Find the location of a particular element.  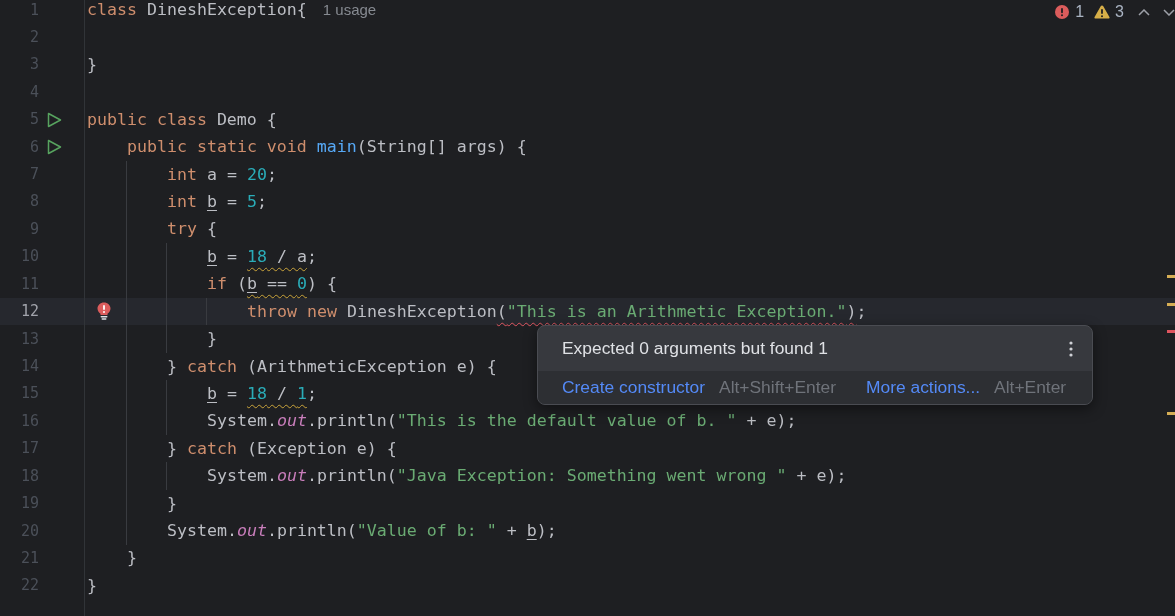

error-bulb-icon is located at coordinates (104, 310).